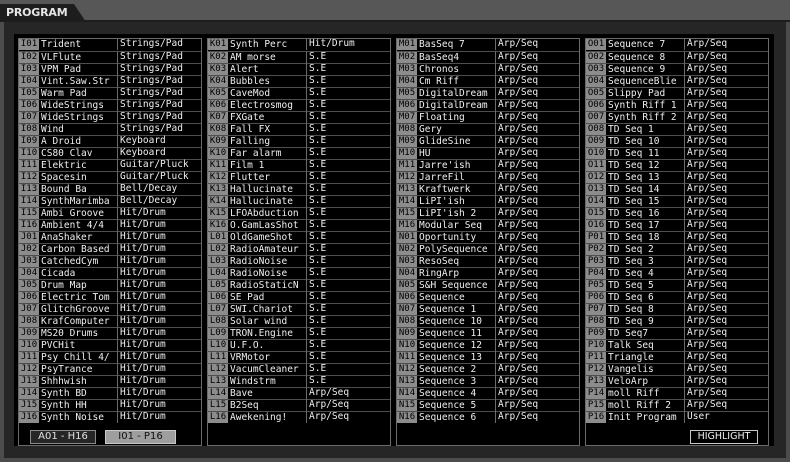 This screenshot has height=462, width=790. What do you see at coordinates (110, 309) in the screenshot?
I see `program-row: J07 GlitchGroove Hit/Drum` at bounding box center [110, 309].